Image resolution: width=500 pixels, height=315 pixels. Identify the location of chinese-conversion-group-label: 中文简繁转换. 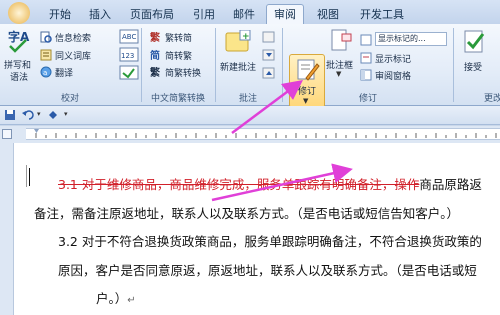
(177, 99).